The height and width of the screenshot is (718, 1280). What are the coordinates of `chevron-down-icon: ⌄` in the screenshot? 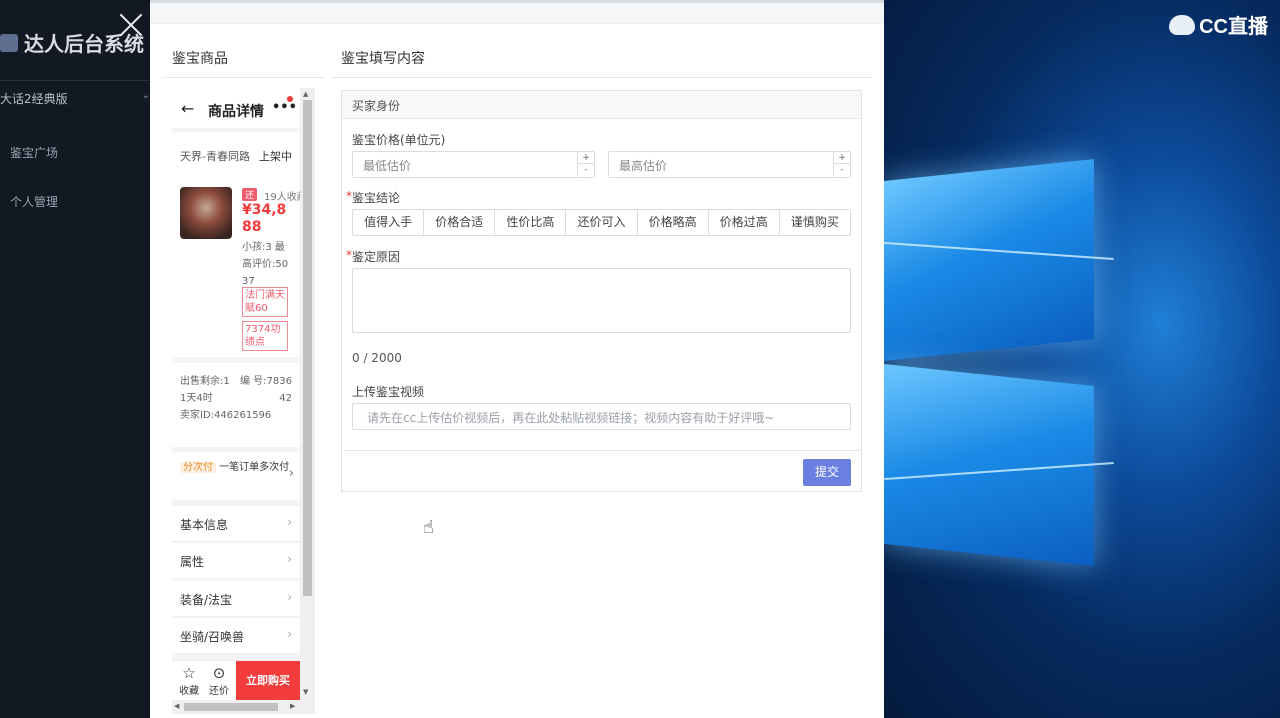 It's located at (145, 95).